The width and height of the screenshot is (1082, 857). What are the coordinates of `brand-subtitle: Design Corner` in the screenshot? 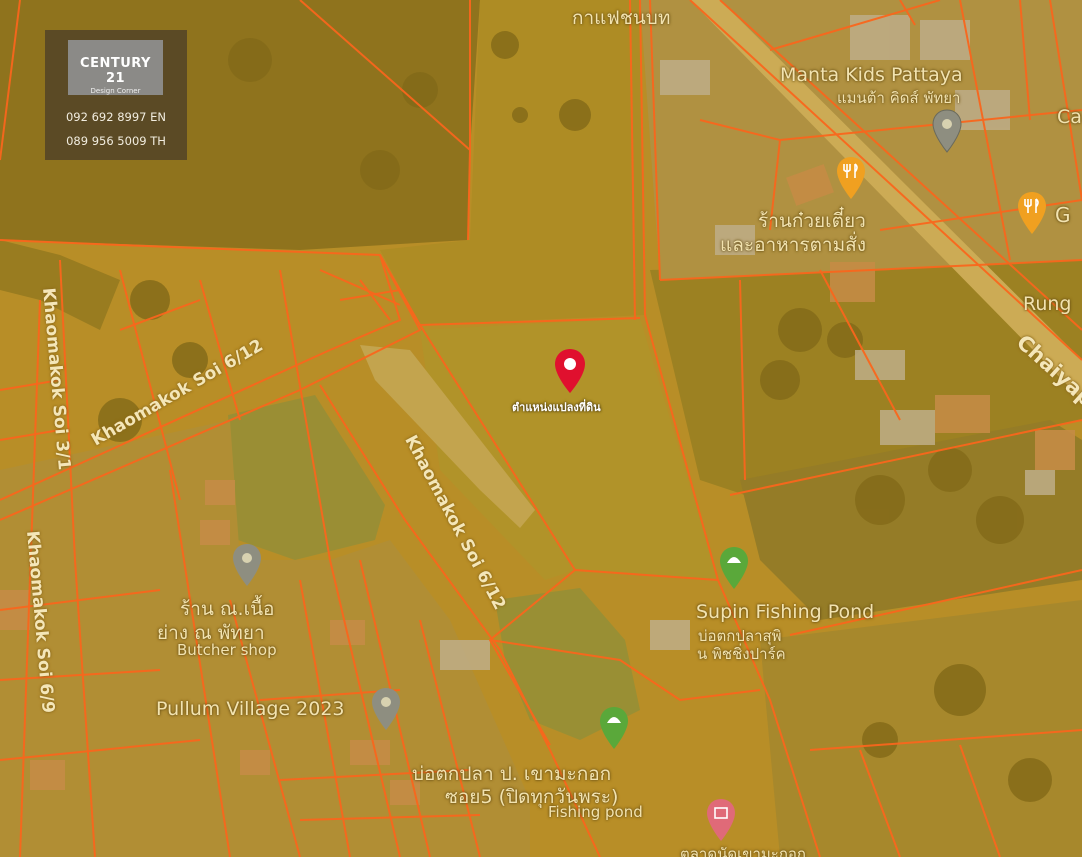 It's located at (115, 91).